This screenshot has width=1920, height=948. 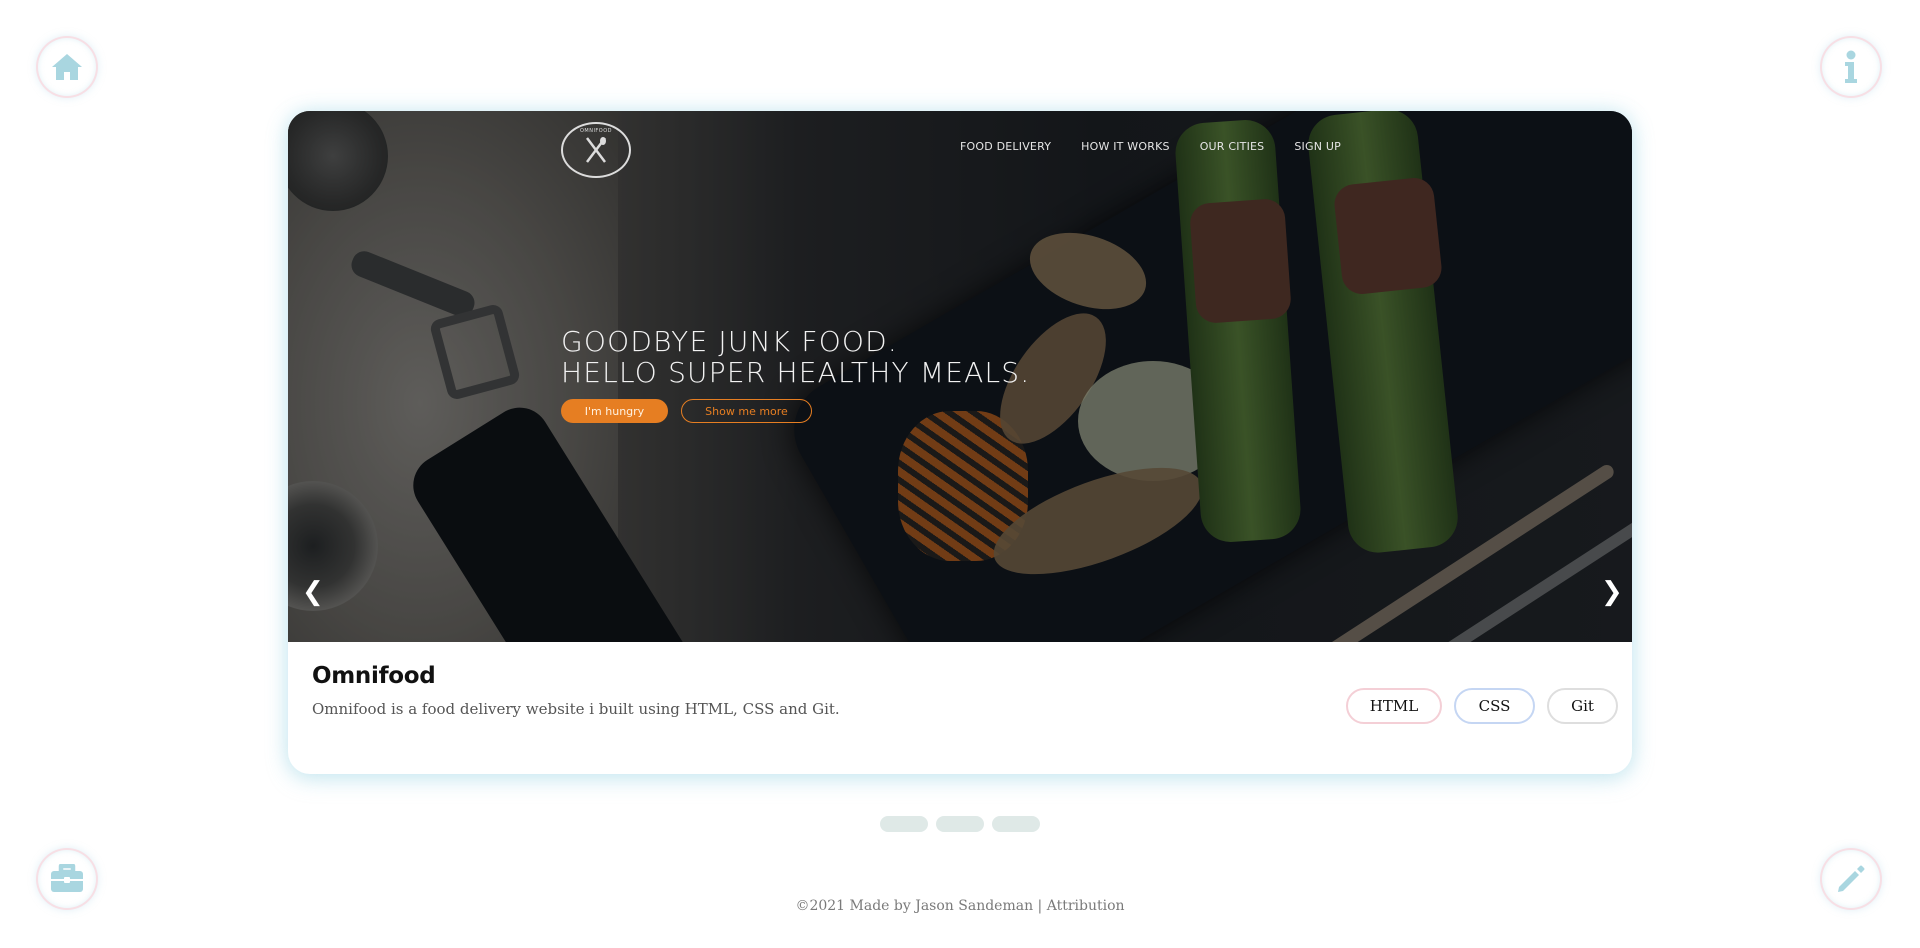 I want to click on omnifood-logo: OMNIFOOD, so click(x=596, y=150).